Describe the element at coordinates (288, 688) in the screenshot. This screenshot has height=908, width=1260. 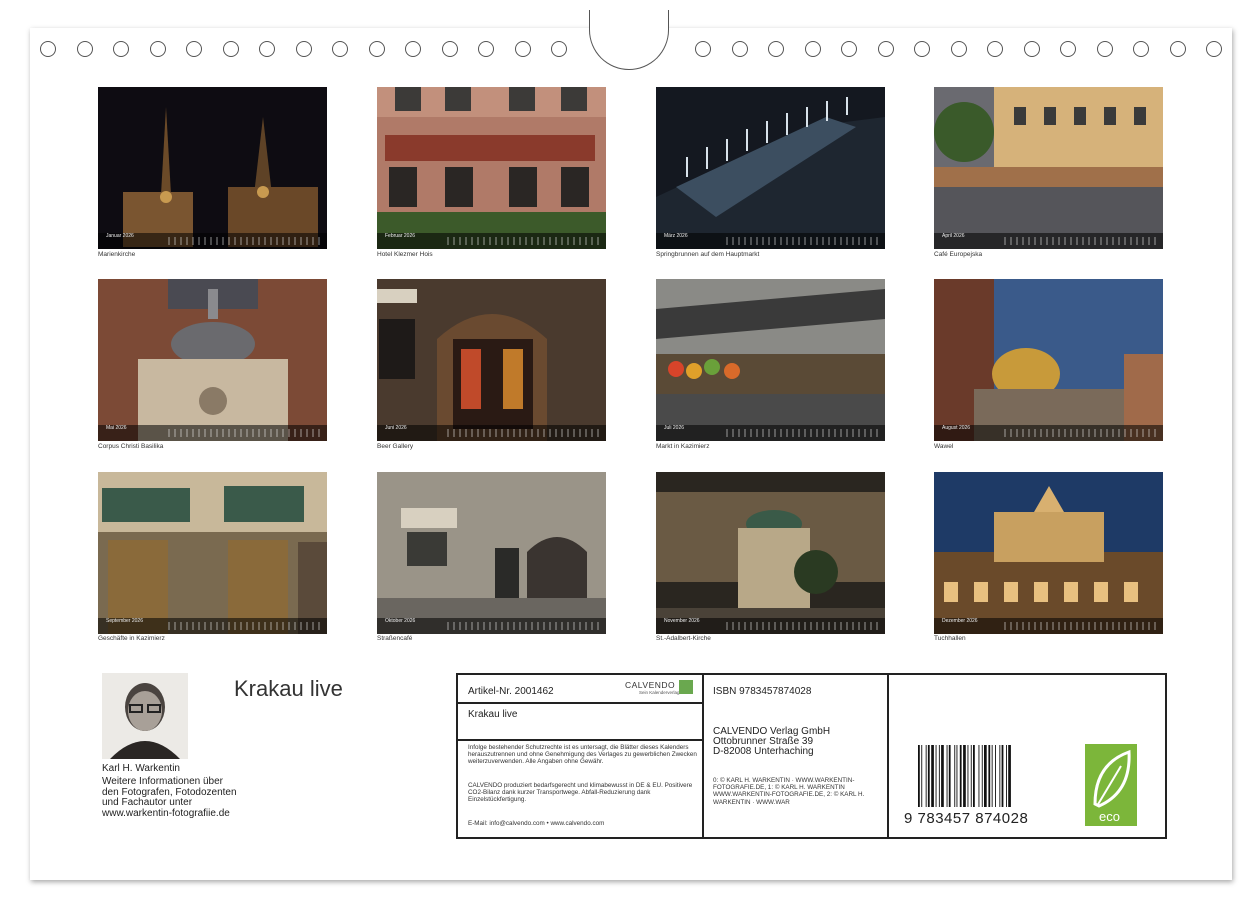
I see `calendar-title: Krakau live` at that location.